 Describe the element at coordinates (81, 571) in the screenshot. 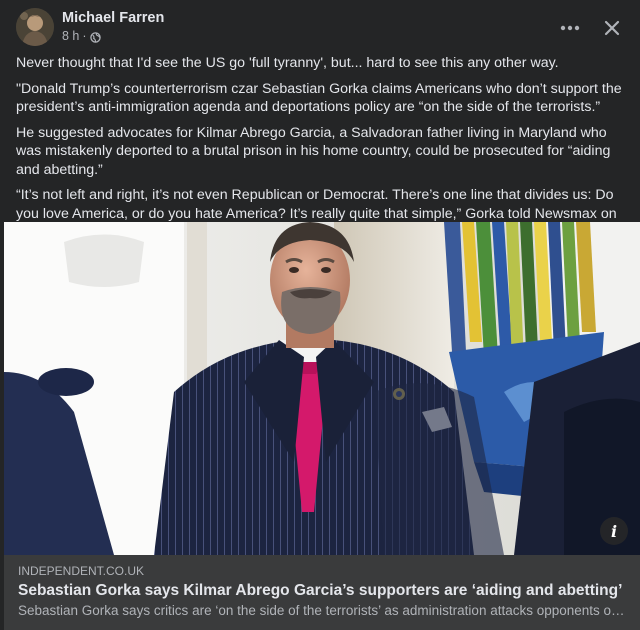

I see `link-domain: INDEPENDENT.CO.UK` at that location.